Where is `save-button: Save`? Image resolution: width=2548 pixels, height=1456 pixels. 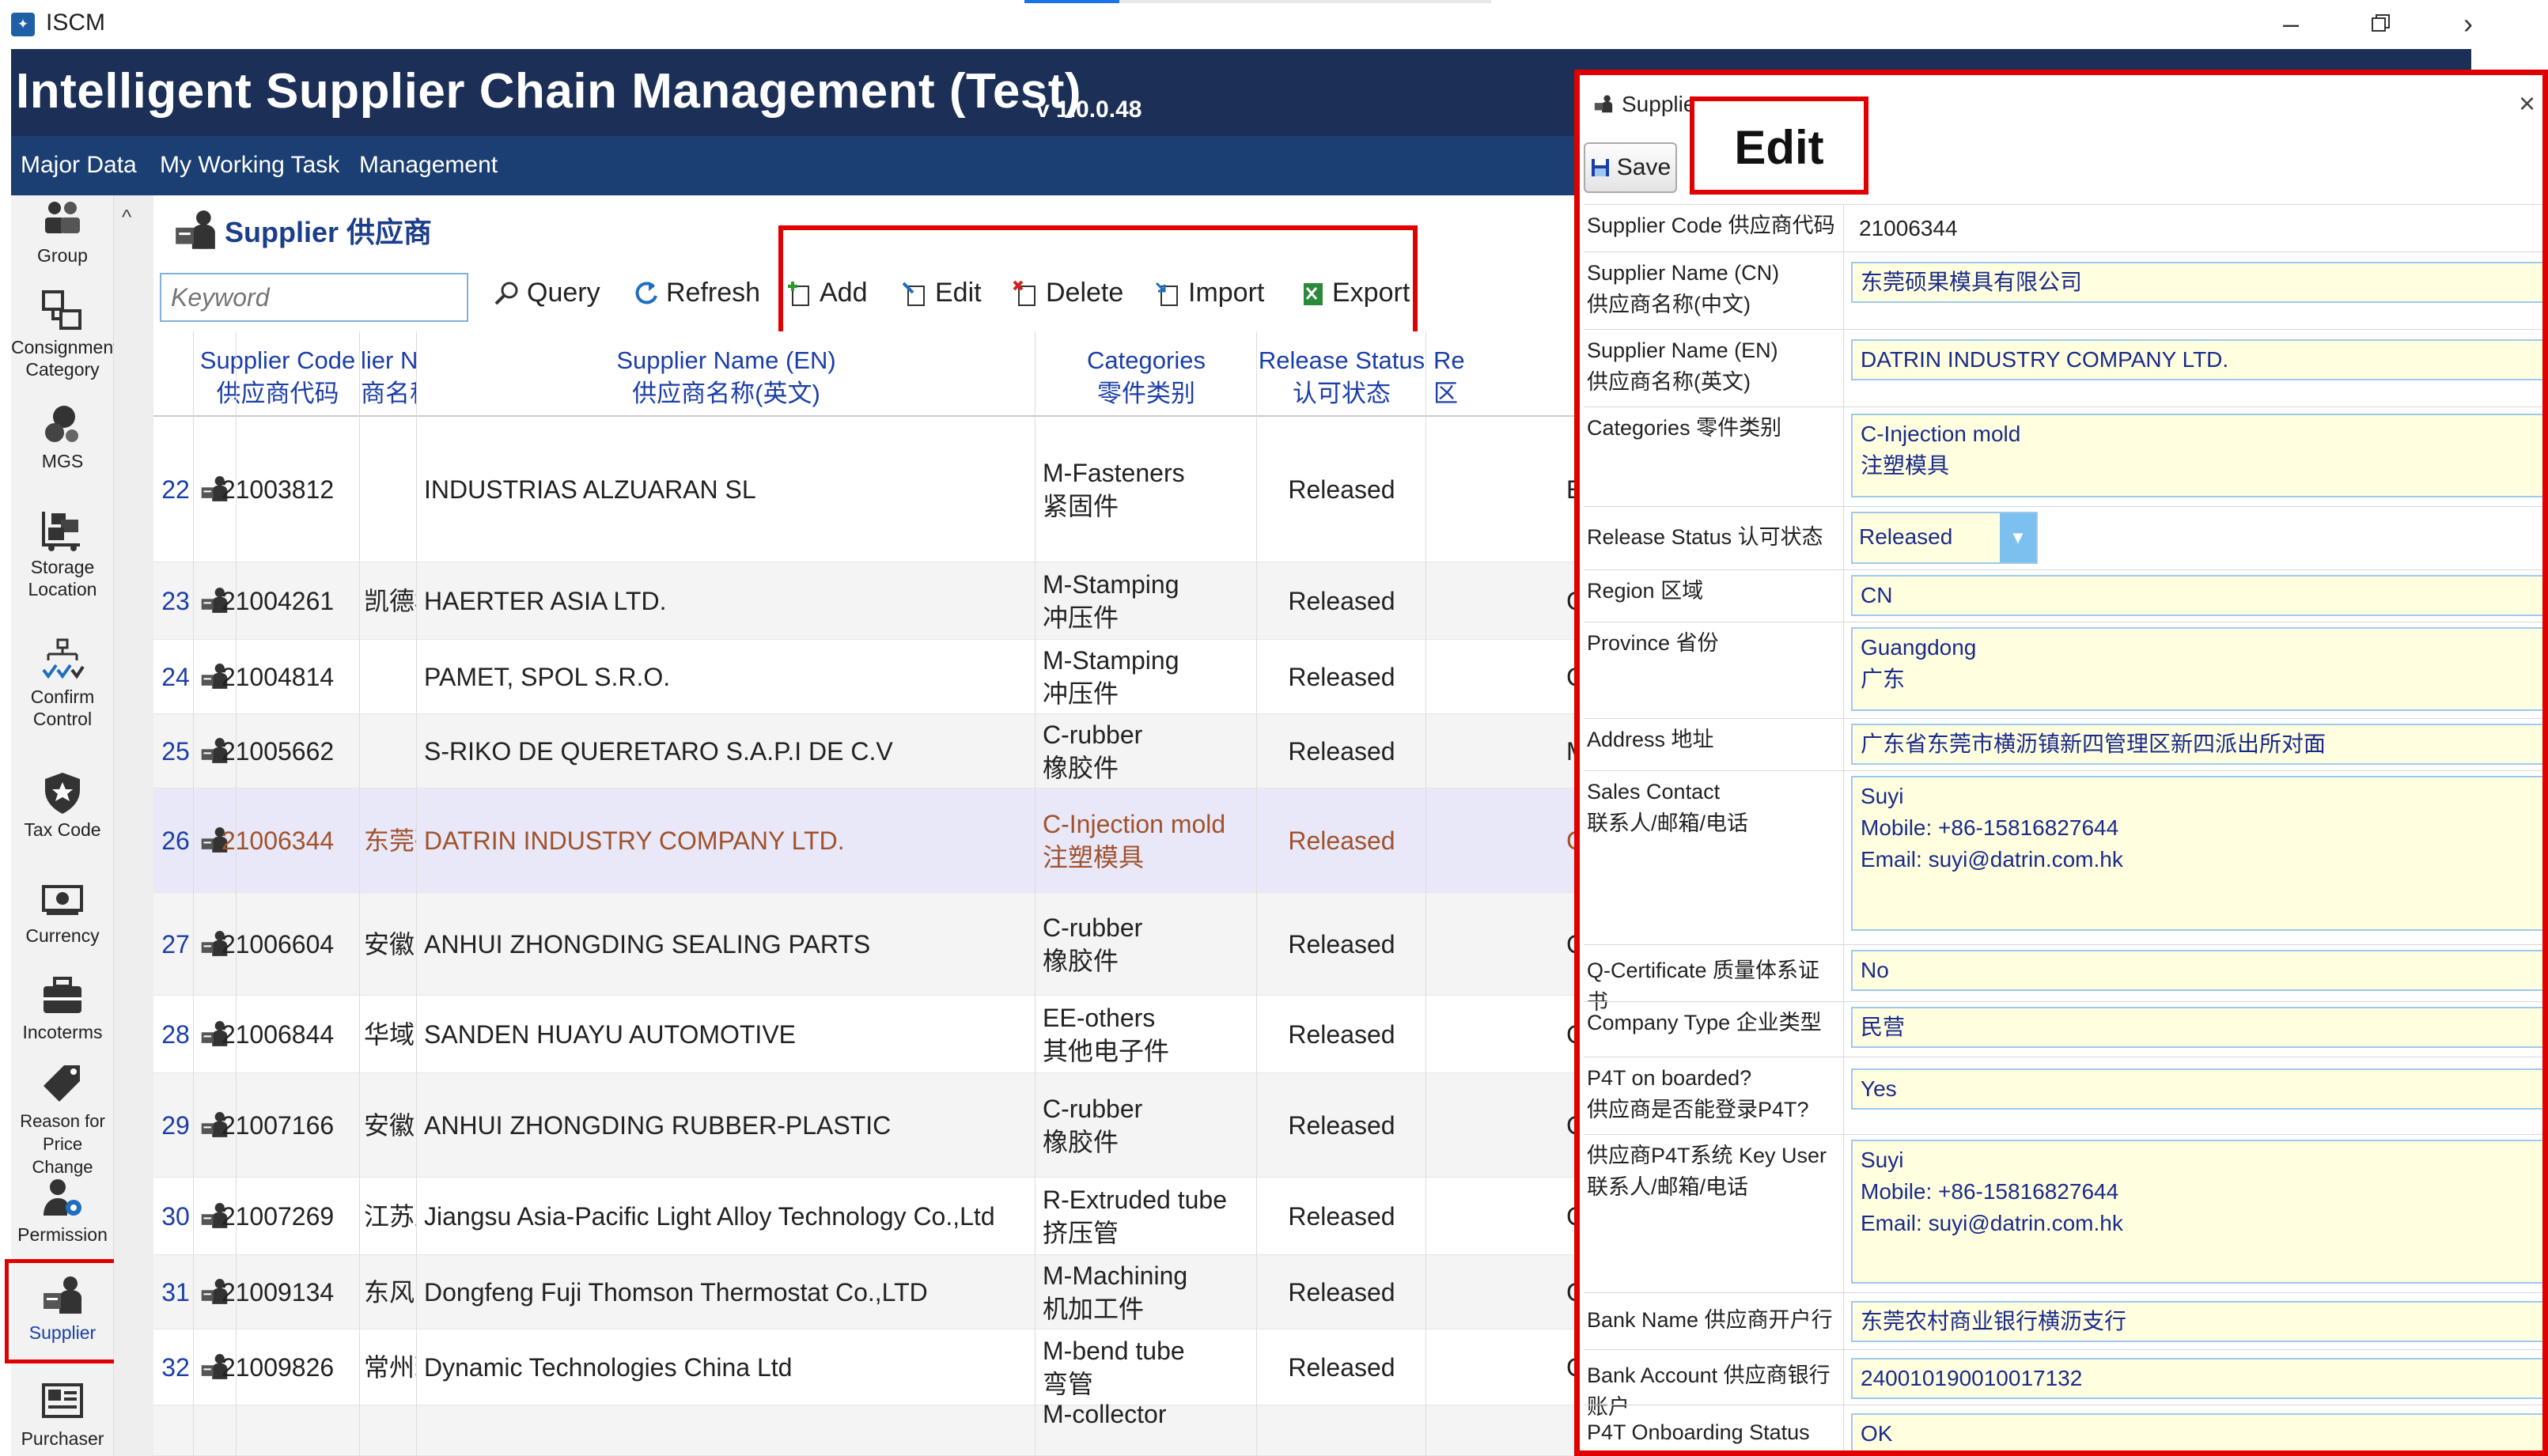 save-button: Save is located at coordinates (1630, 167).